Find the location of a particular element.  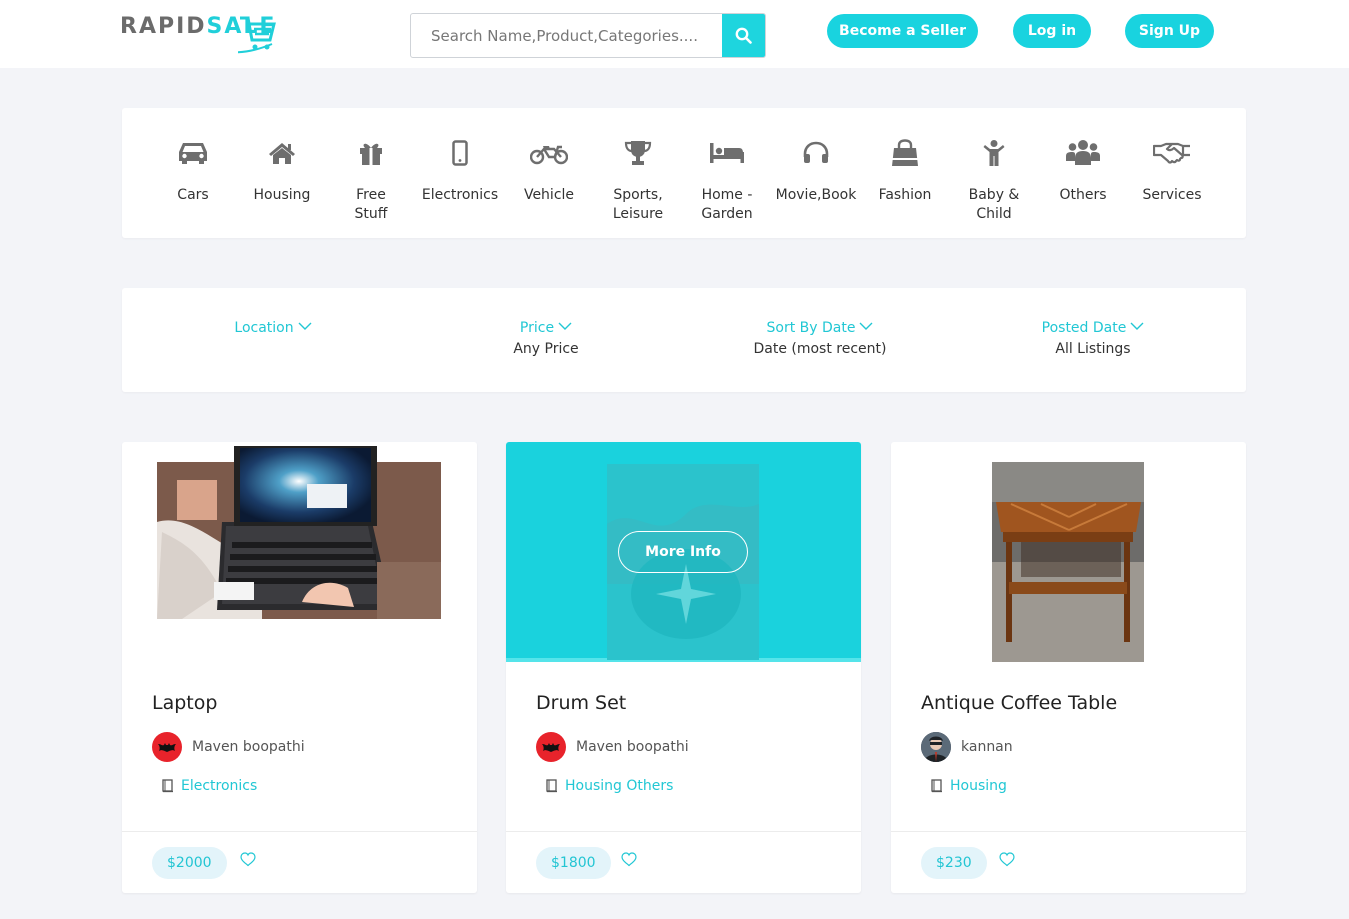

search-button is located at coordinates (743, 35).